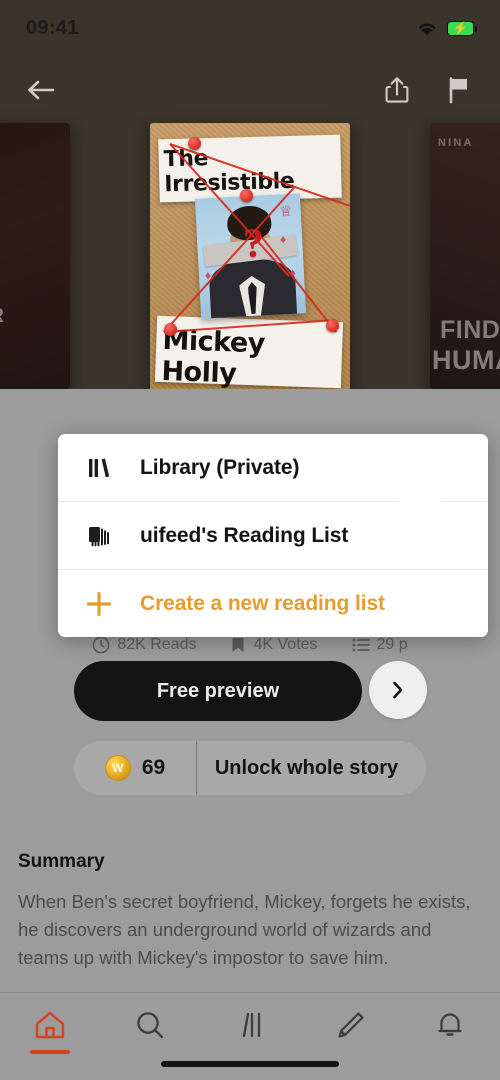 Image resolution: width=500 pixels, height=1080 pixels. What do you see at coordinates (420, 510) in the screenshot?
I see `popup-caret` at bounding box center [420, 510].